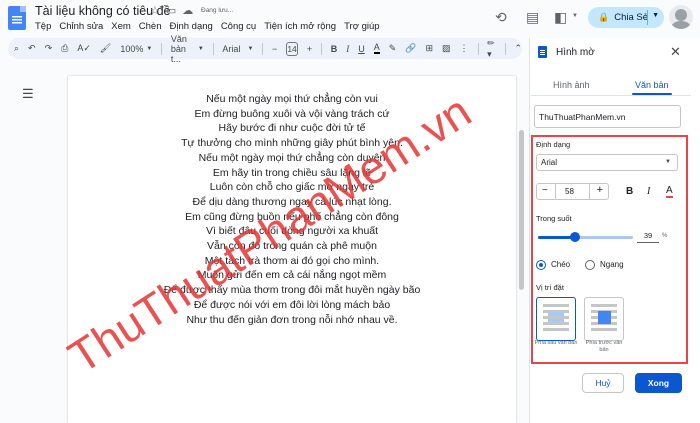 The height and width of the screenshot is (423, 700). Describe the element at coordinates (631, 17) in the screenshot. I see `share-label: Chia Sẻ` at that location.